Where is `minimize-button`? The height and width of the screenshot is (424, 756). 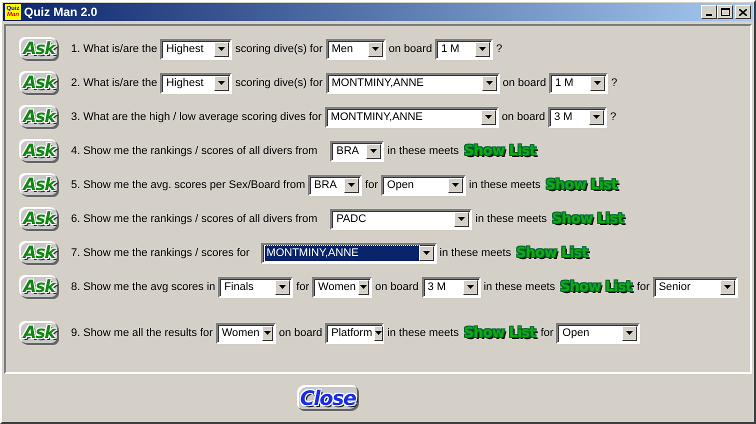
minimize-button is located at coordinates (709, 12).